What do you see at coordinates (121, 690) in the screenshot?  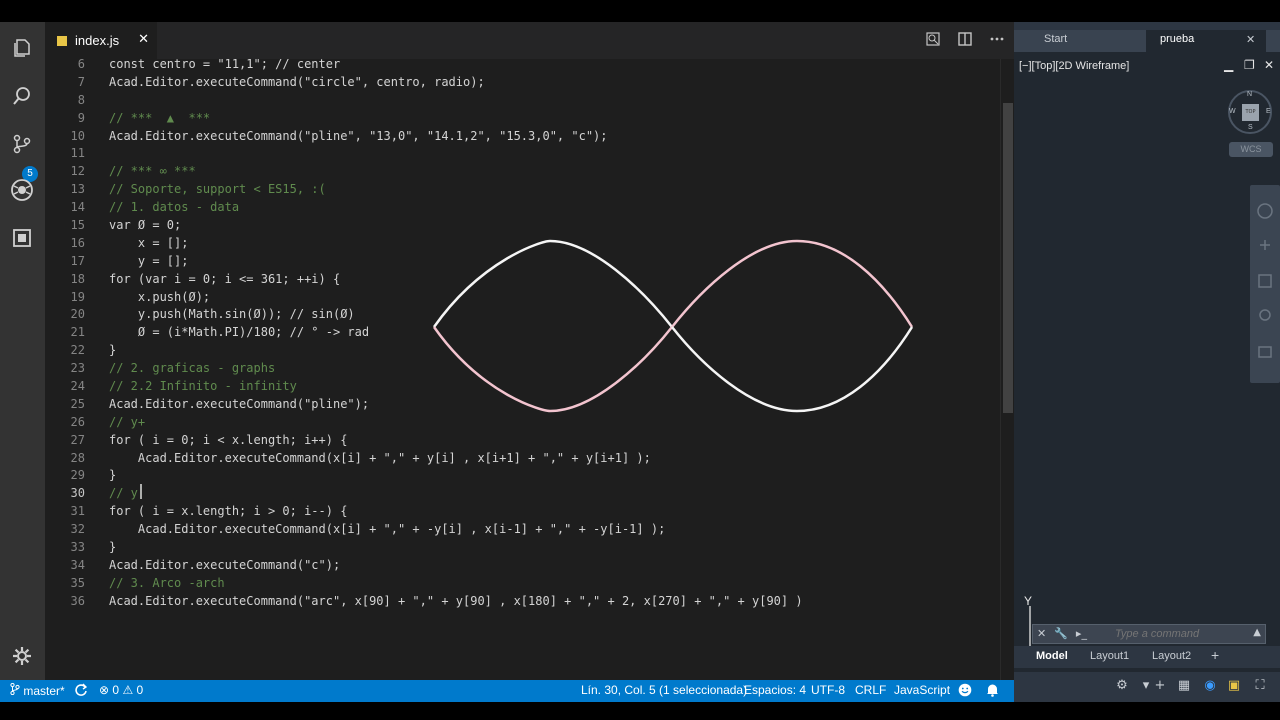 I see `problems-indicator: ⊗ 0 ⚠ 0` at bounding box center [121, 690].